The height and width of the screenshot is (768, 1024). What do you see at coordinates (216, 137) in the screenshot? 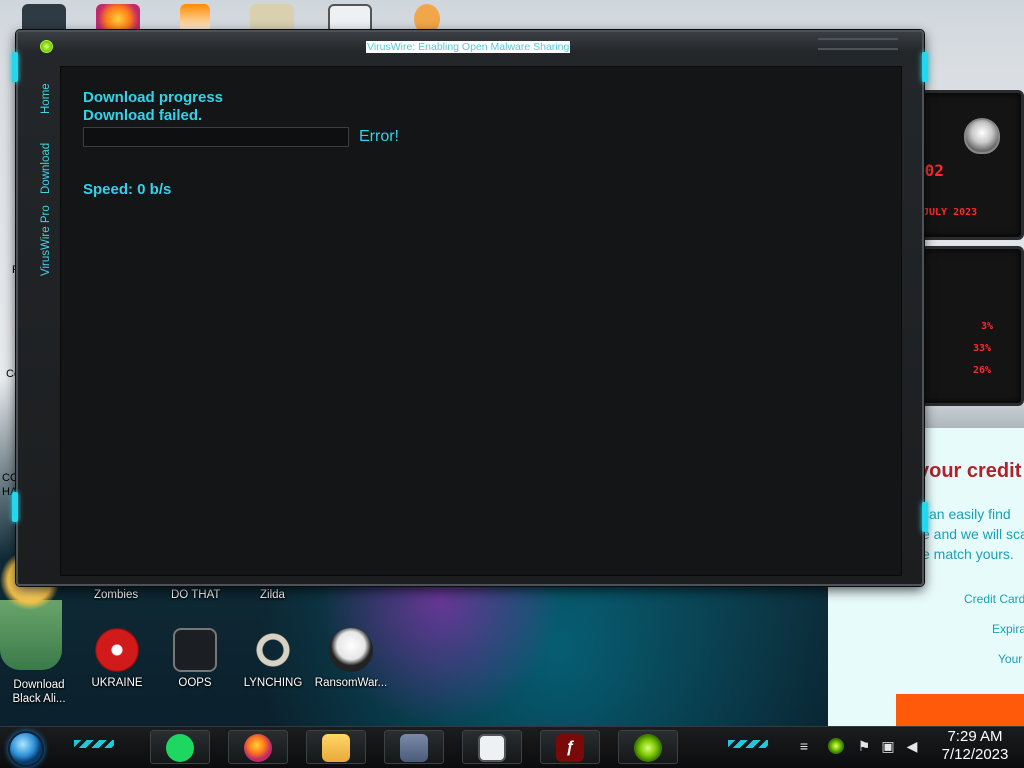
I see `download-progress-bar` at bounding box center [216, 137].